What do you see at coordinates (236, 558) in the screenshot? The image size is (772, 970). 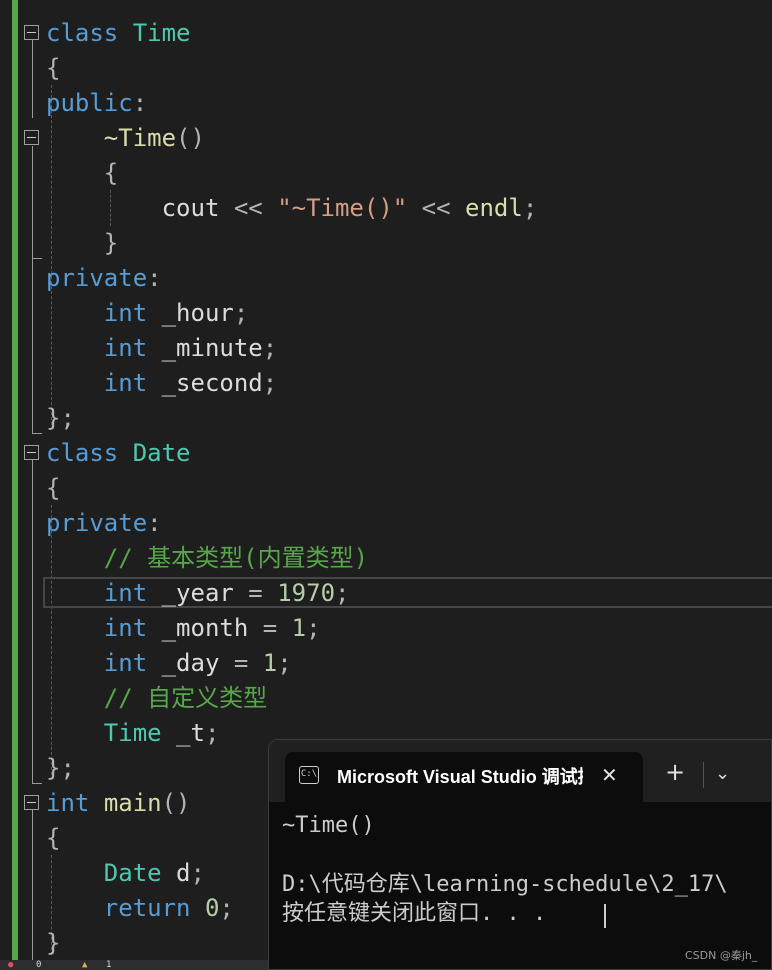 I see `code-token: // 基本类型(内置类型)` at bounding box center [236, 558].